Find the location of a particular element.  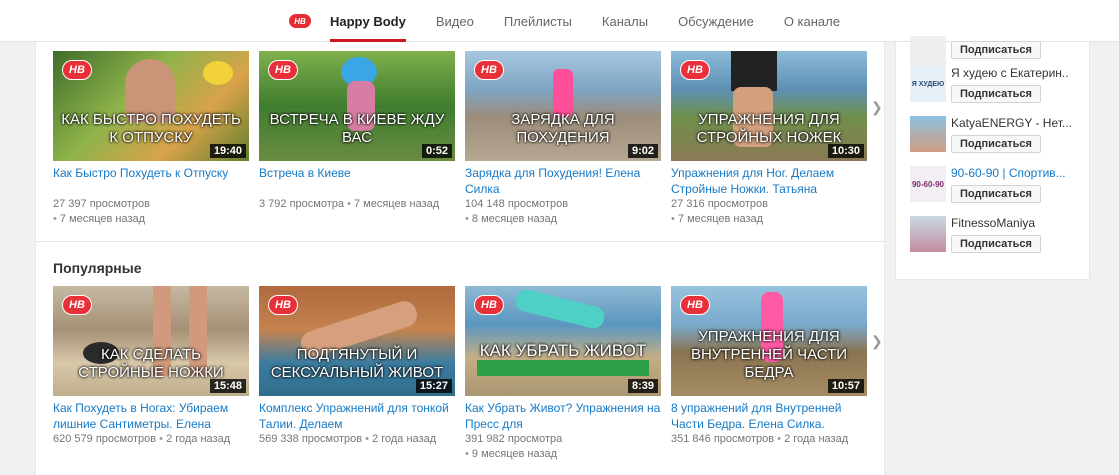

video-views: 391 982 просмотра is located at coordinates (514, 439).